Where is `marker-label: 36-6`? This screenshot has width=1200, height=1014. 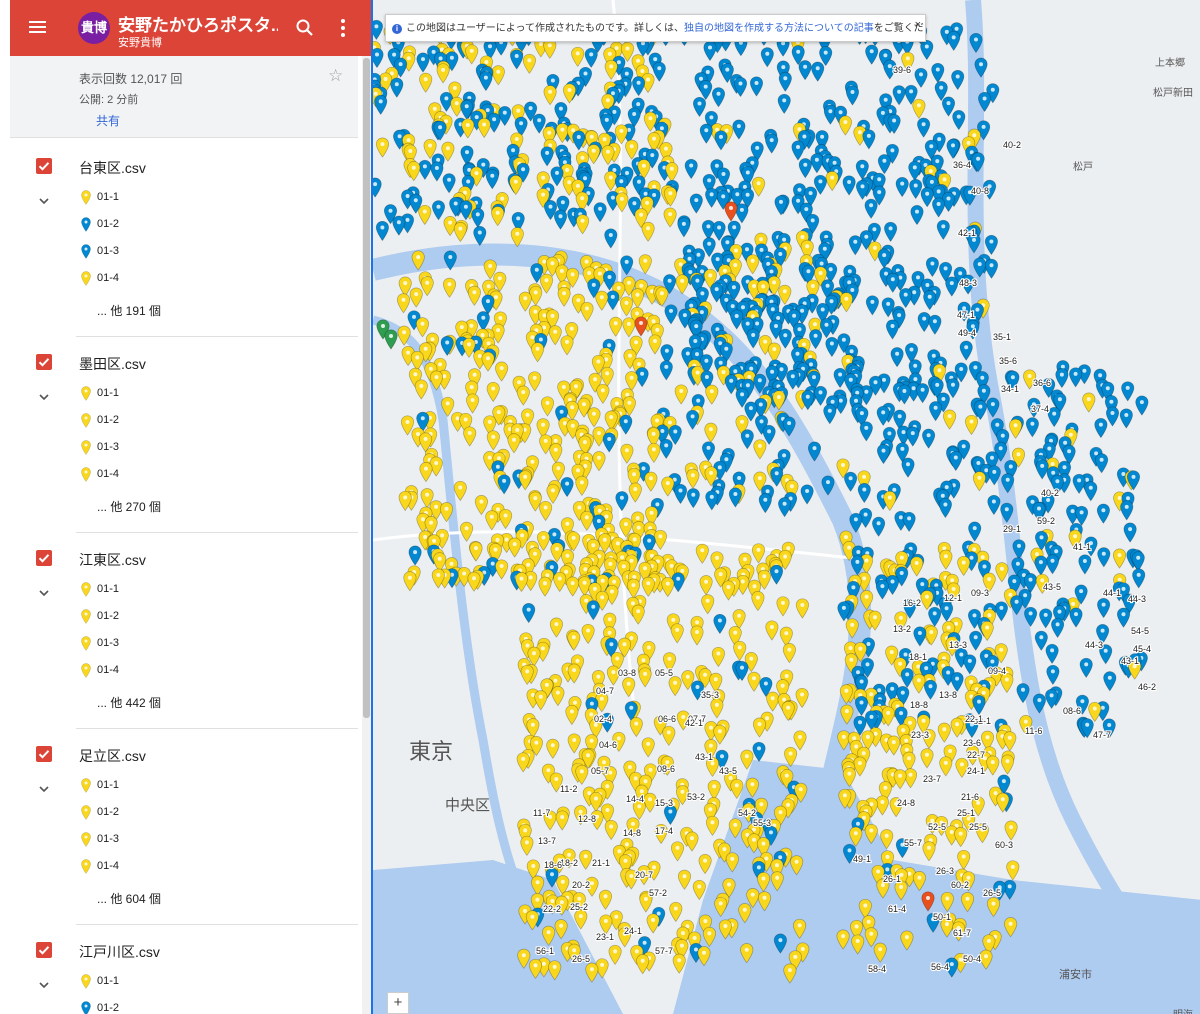 marker-label: 36-6 is located at coordinates (1042, 383).